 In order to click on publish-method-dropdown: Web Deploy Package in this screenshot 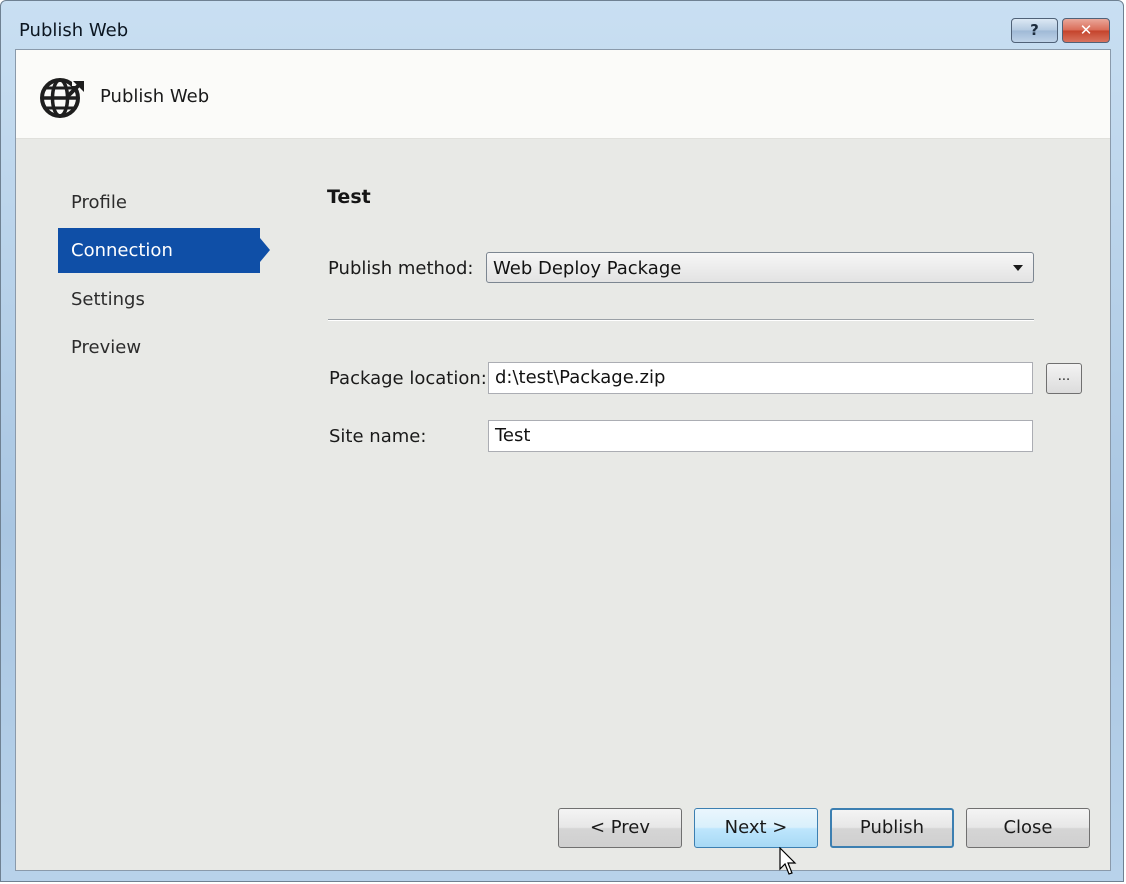, I will do `click(760, 267)`.